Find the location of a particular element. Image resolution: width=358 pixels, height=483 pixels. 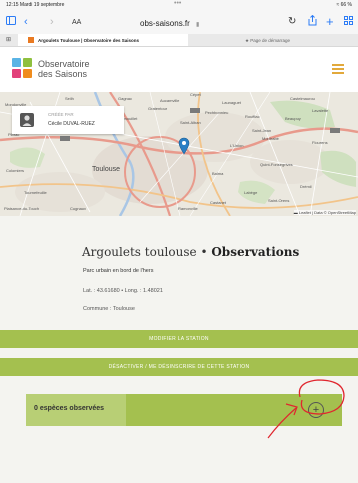

site-logo-text: Observatoire des Saisons is located at coordinates (64, 69).